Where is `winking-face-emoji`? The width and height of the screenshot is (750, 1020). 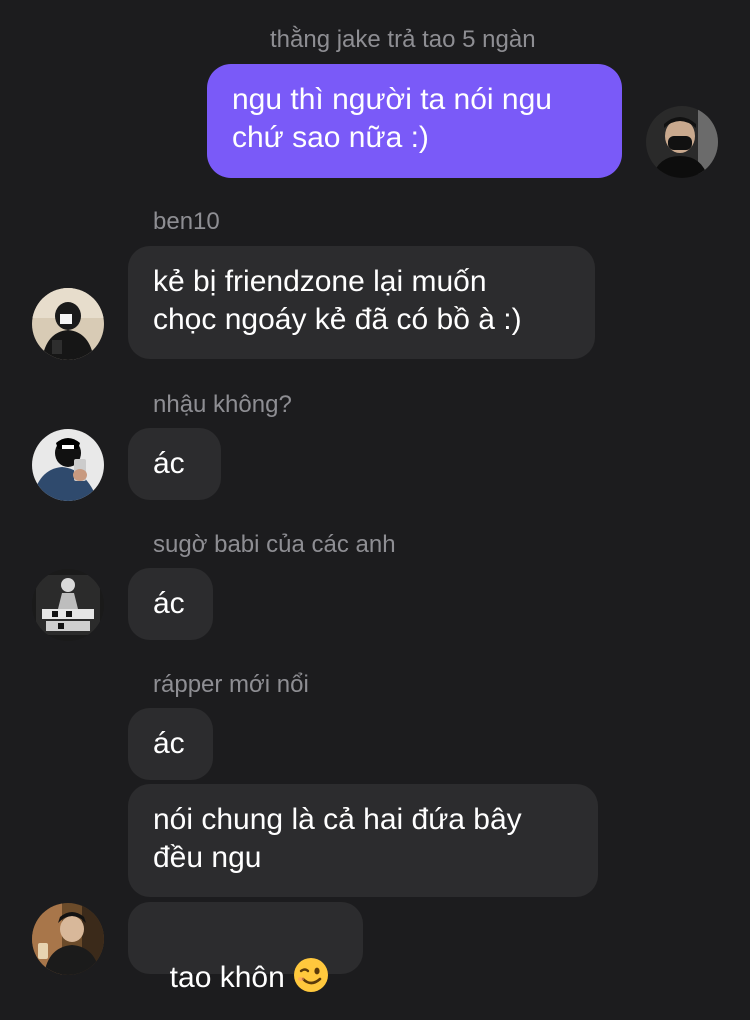
winking-face-emoji is located at coordinates (311, 975).